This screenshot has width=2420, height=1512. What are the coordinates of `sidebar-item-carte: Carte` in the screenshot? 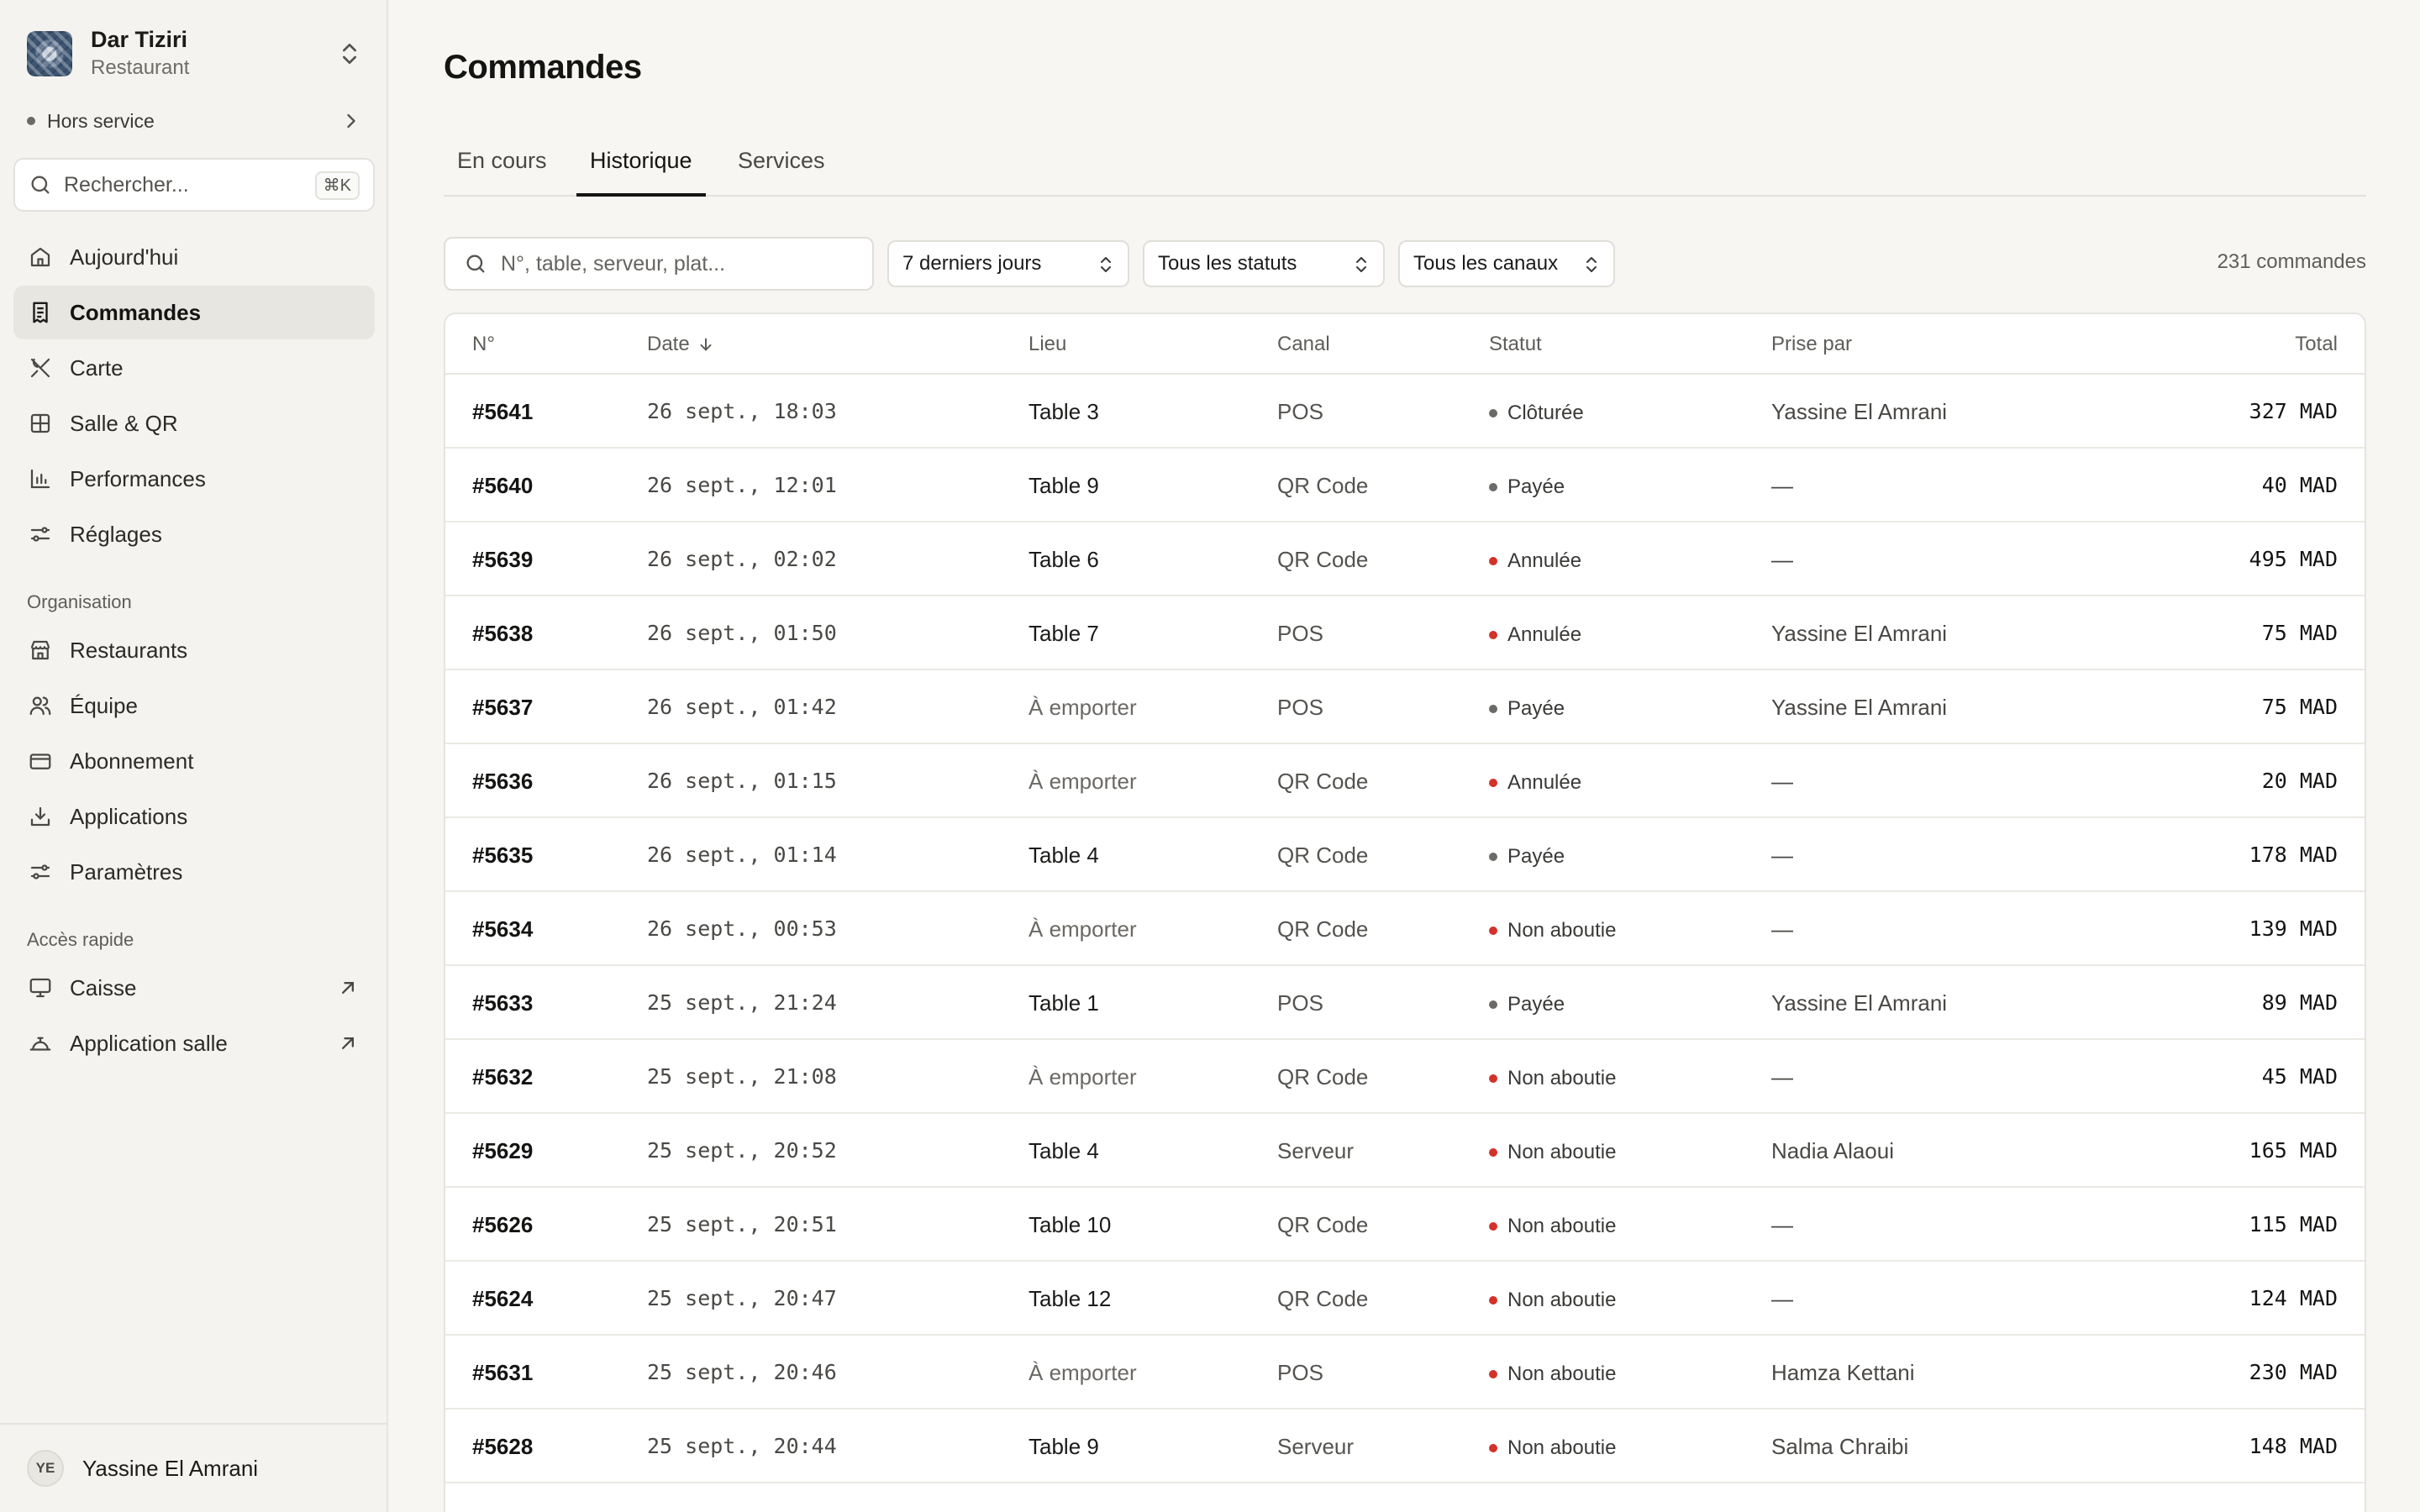 It's located at (194, 368).